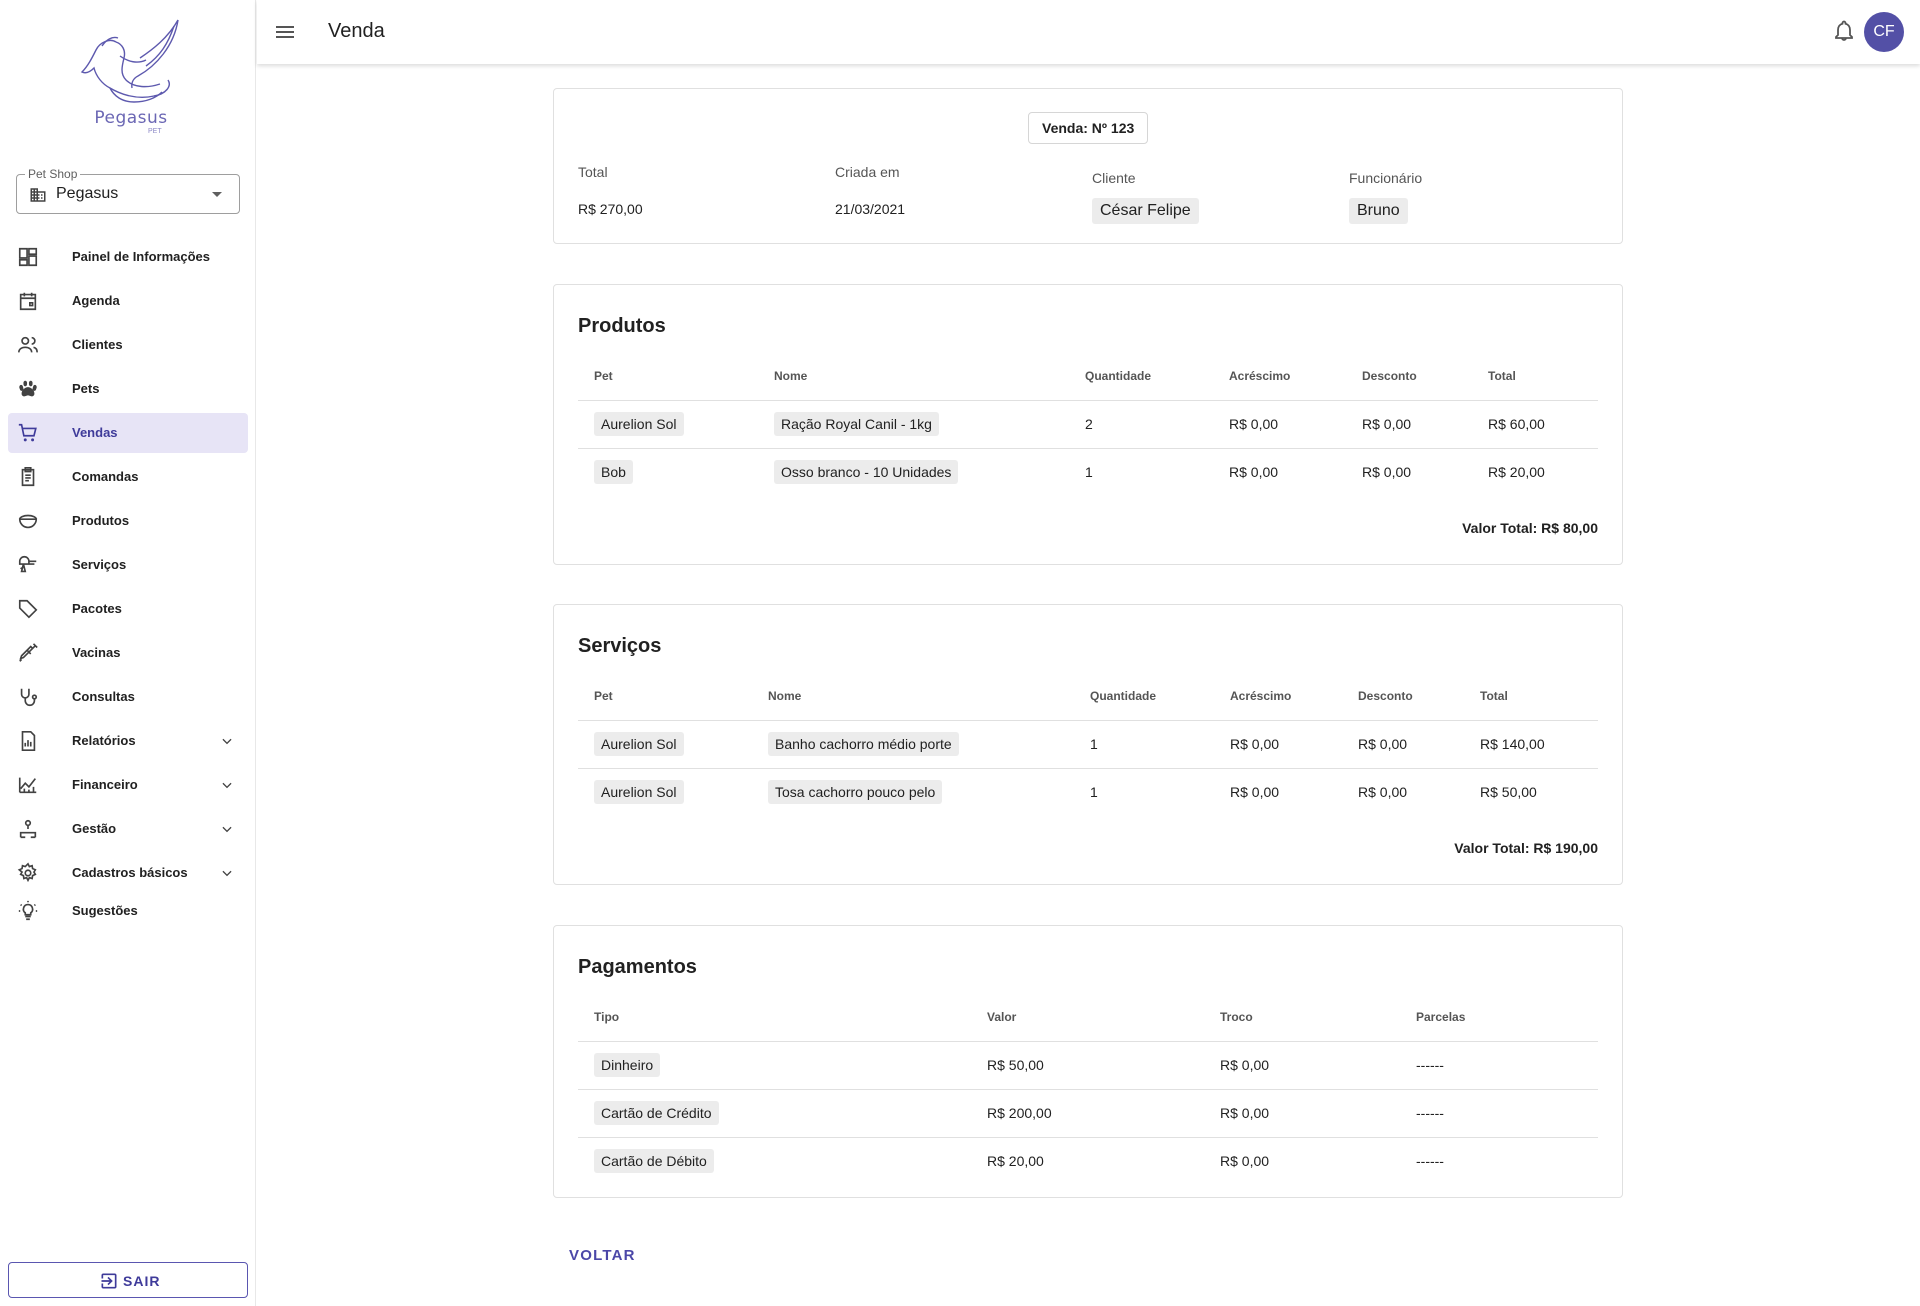 The height and width of the screenshot is (1306, 1920). Describe the element at coordinates (913, 472) in the screenshot. I see `table-cell: Osso branco - 10 Unidades` at that location.